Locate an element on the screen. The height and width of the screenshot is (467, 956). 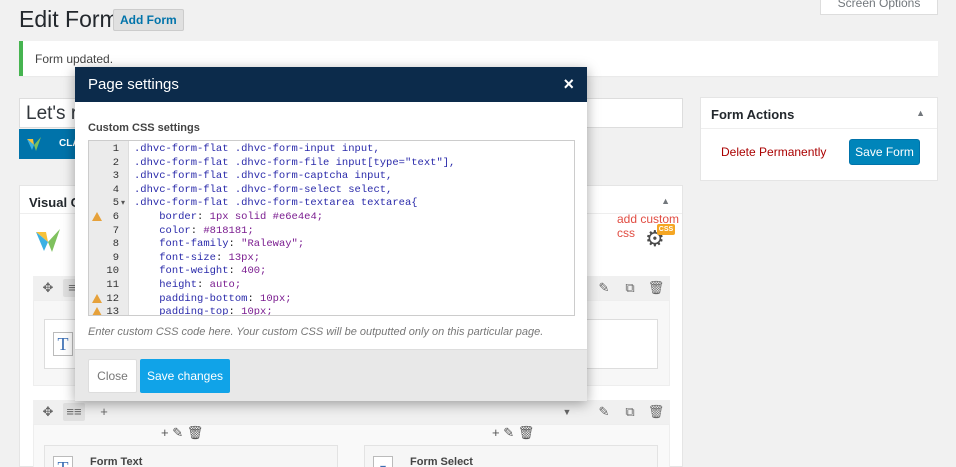
line-number: 7 is located at coordinates (115, 230).